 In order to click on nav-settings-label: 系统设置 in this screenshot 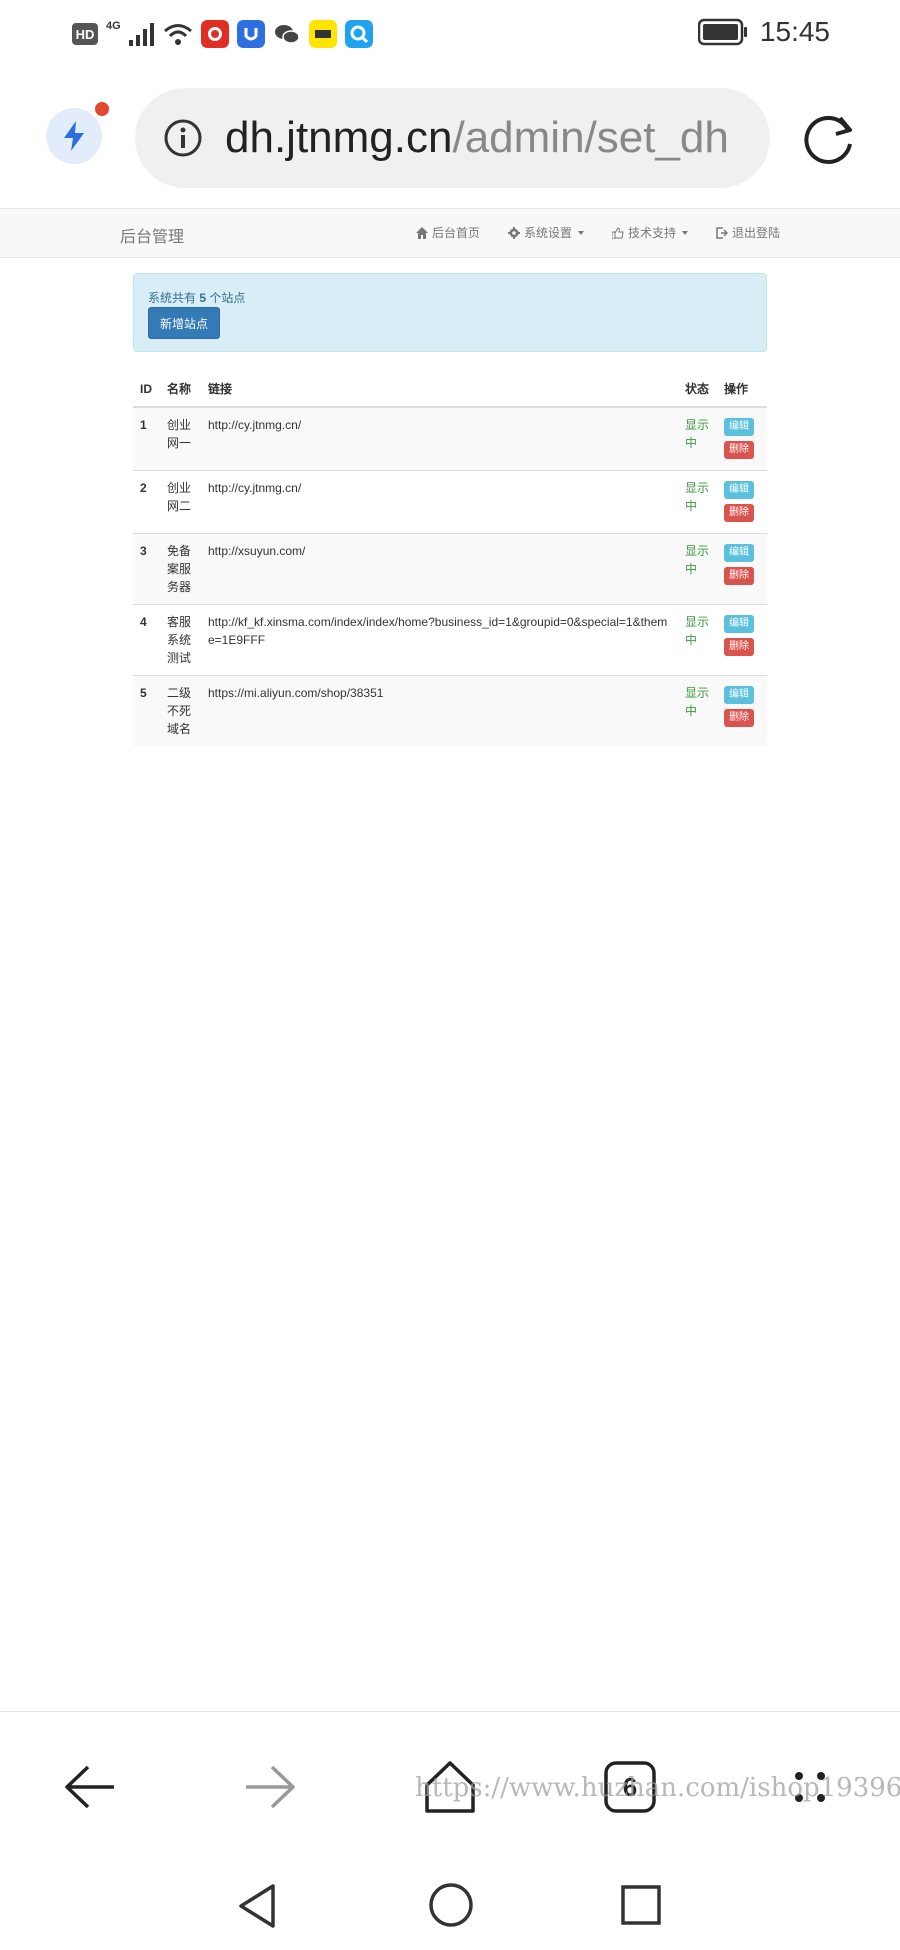, I will do `click(547, 233)`.